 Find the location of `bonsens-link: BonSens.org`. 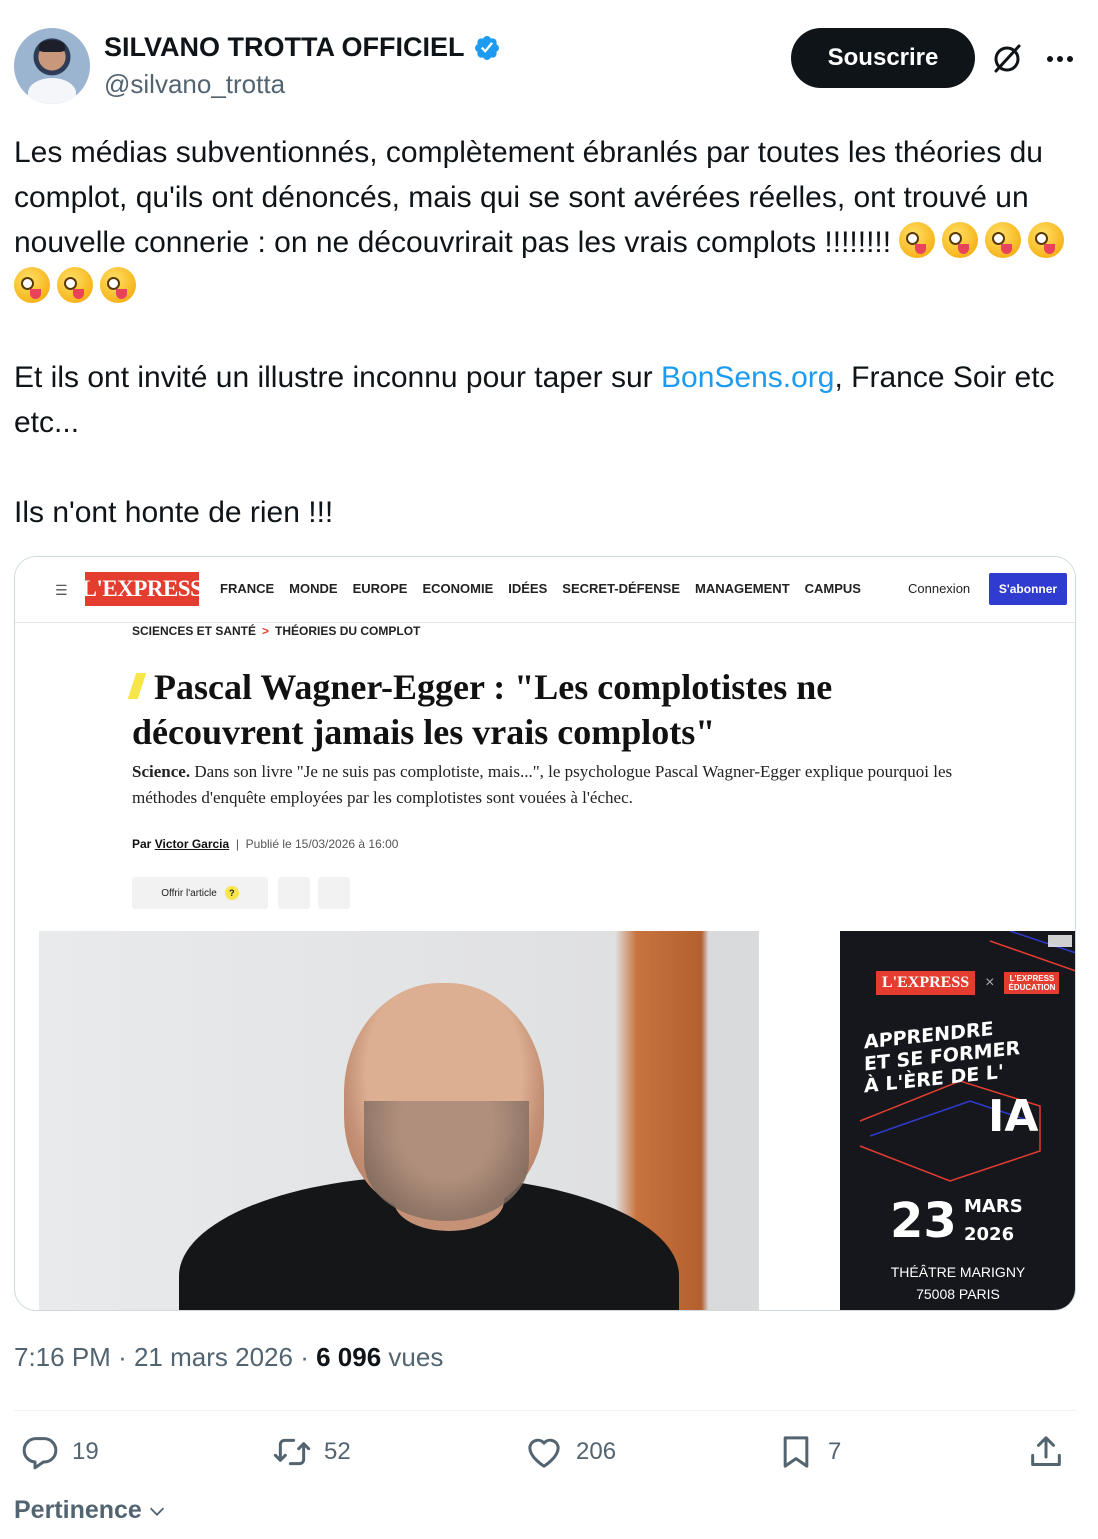

bonsens-link: BonSens.org is located at coordinates (747, 377).